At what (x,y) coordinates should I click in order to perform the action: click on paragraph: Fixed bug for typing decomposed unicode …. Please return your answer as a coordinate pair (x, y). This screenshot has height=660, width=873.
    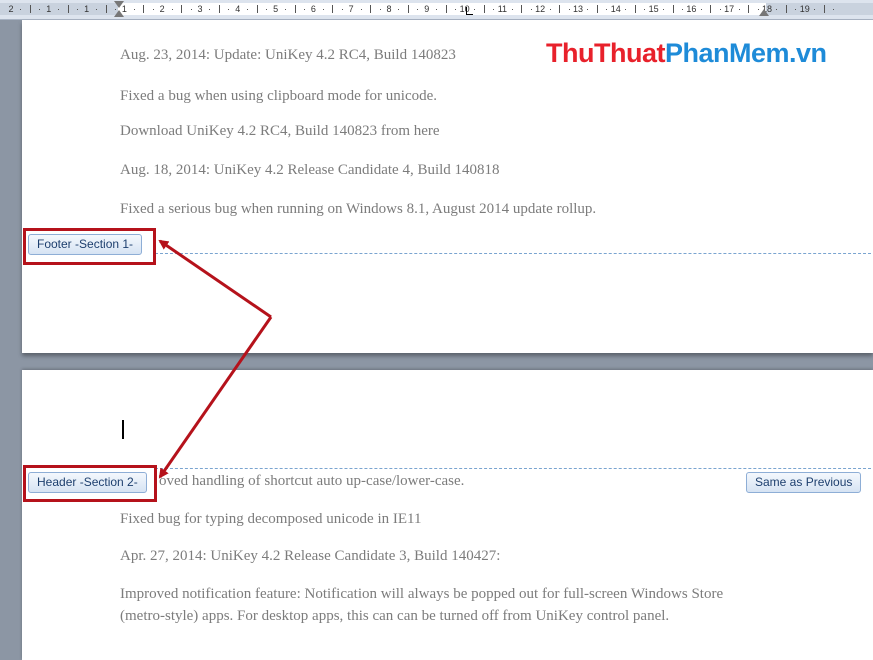
    Looking at the image, I should click on (271, 519).